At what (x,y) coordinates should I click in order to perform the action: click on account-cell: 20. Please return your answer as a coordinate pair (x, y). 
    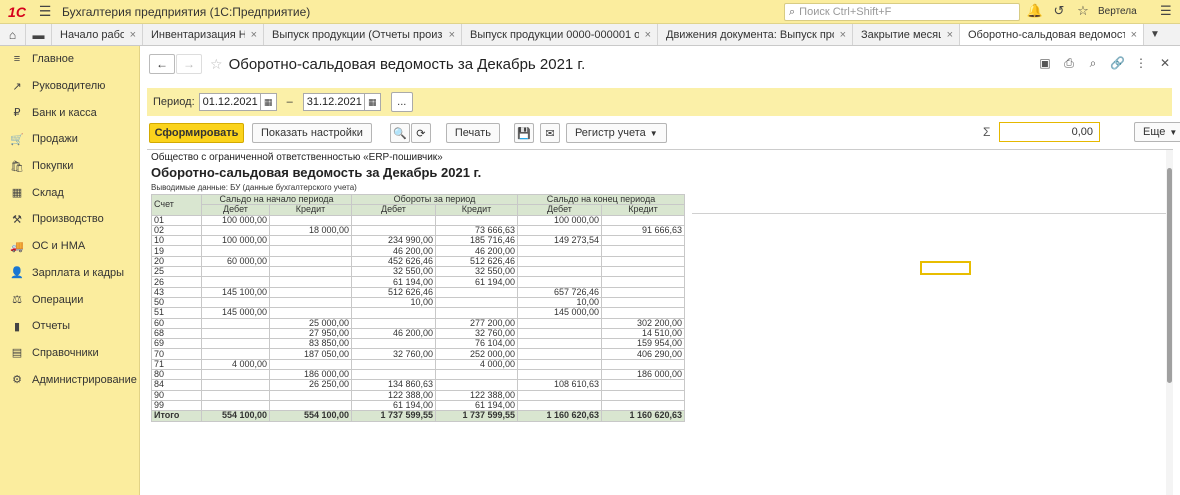
    Looking at the image, I should click on (176, 261).